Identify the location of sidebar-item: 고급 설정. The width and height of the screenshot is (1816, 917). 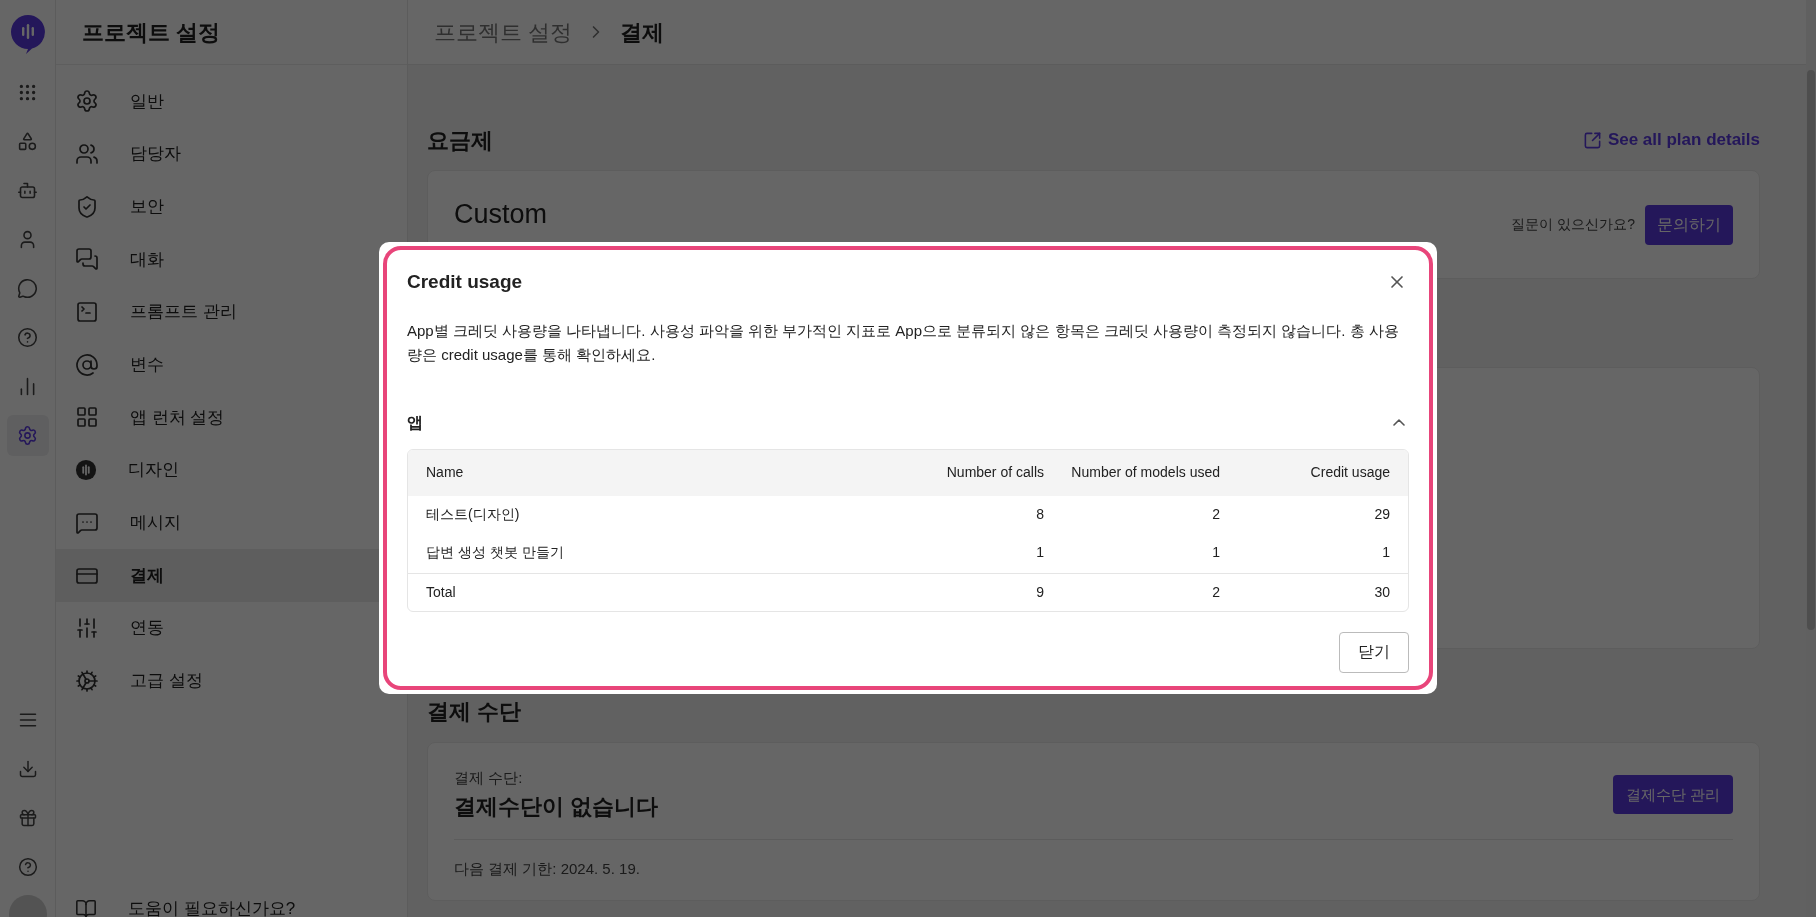
(231, 681).